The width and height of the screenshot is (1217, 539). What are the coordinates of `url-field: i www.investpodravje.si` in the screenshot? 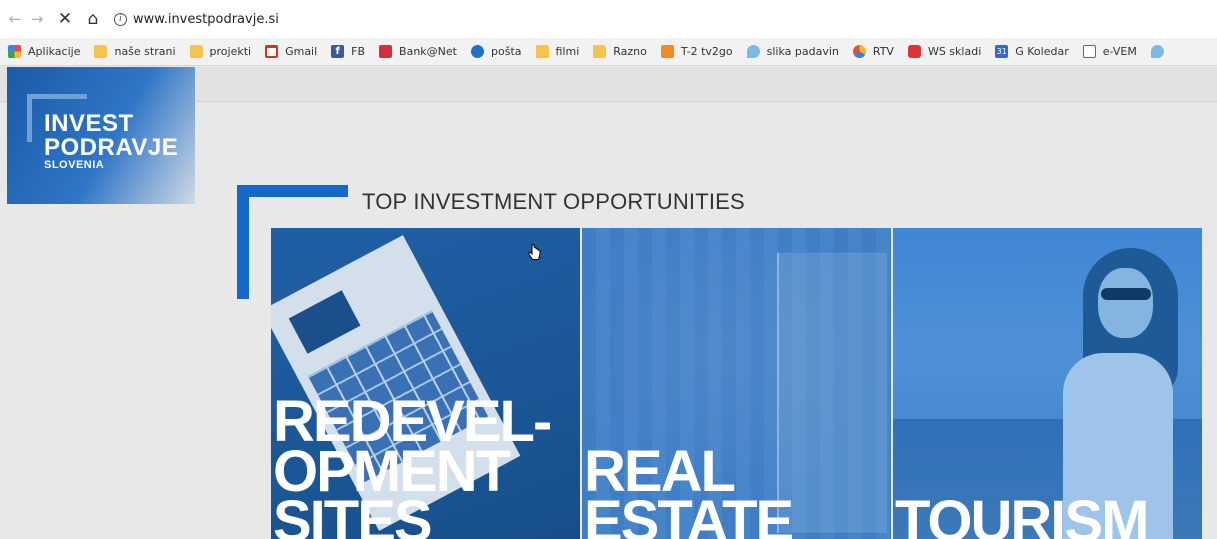 It's located at (196, 19).